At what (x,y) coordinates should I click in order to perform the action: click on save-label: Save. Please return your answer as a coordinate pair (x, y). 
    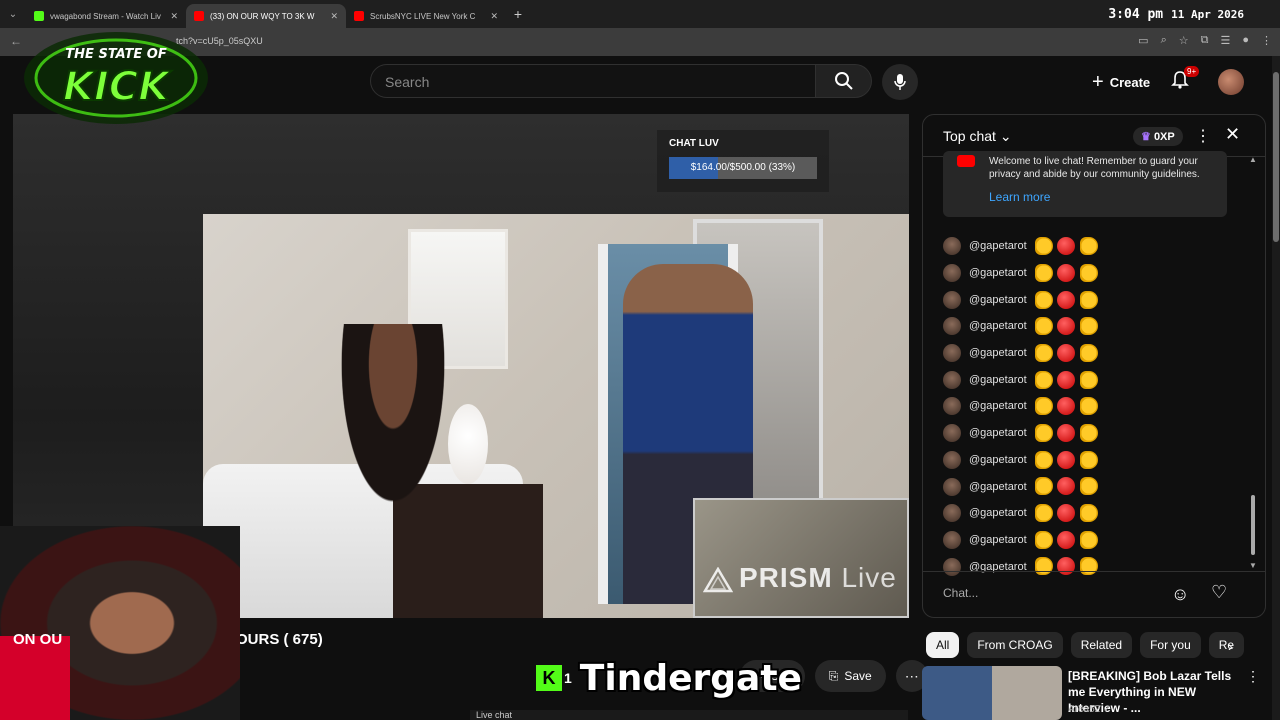
    Looking at the image, I should click on (858, 676).